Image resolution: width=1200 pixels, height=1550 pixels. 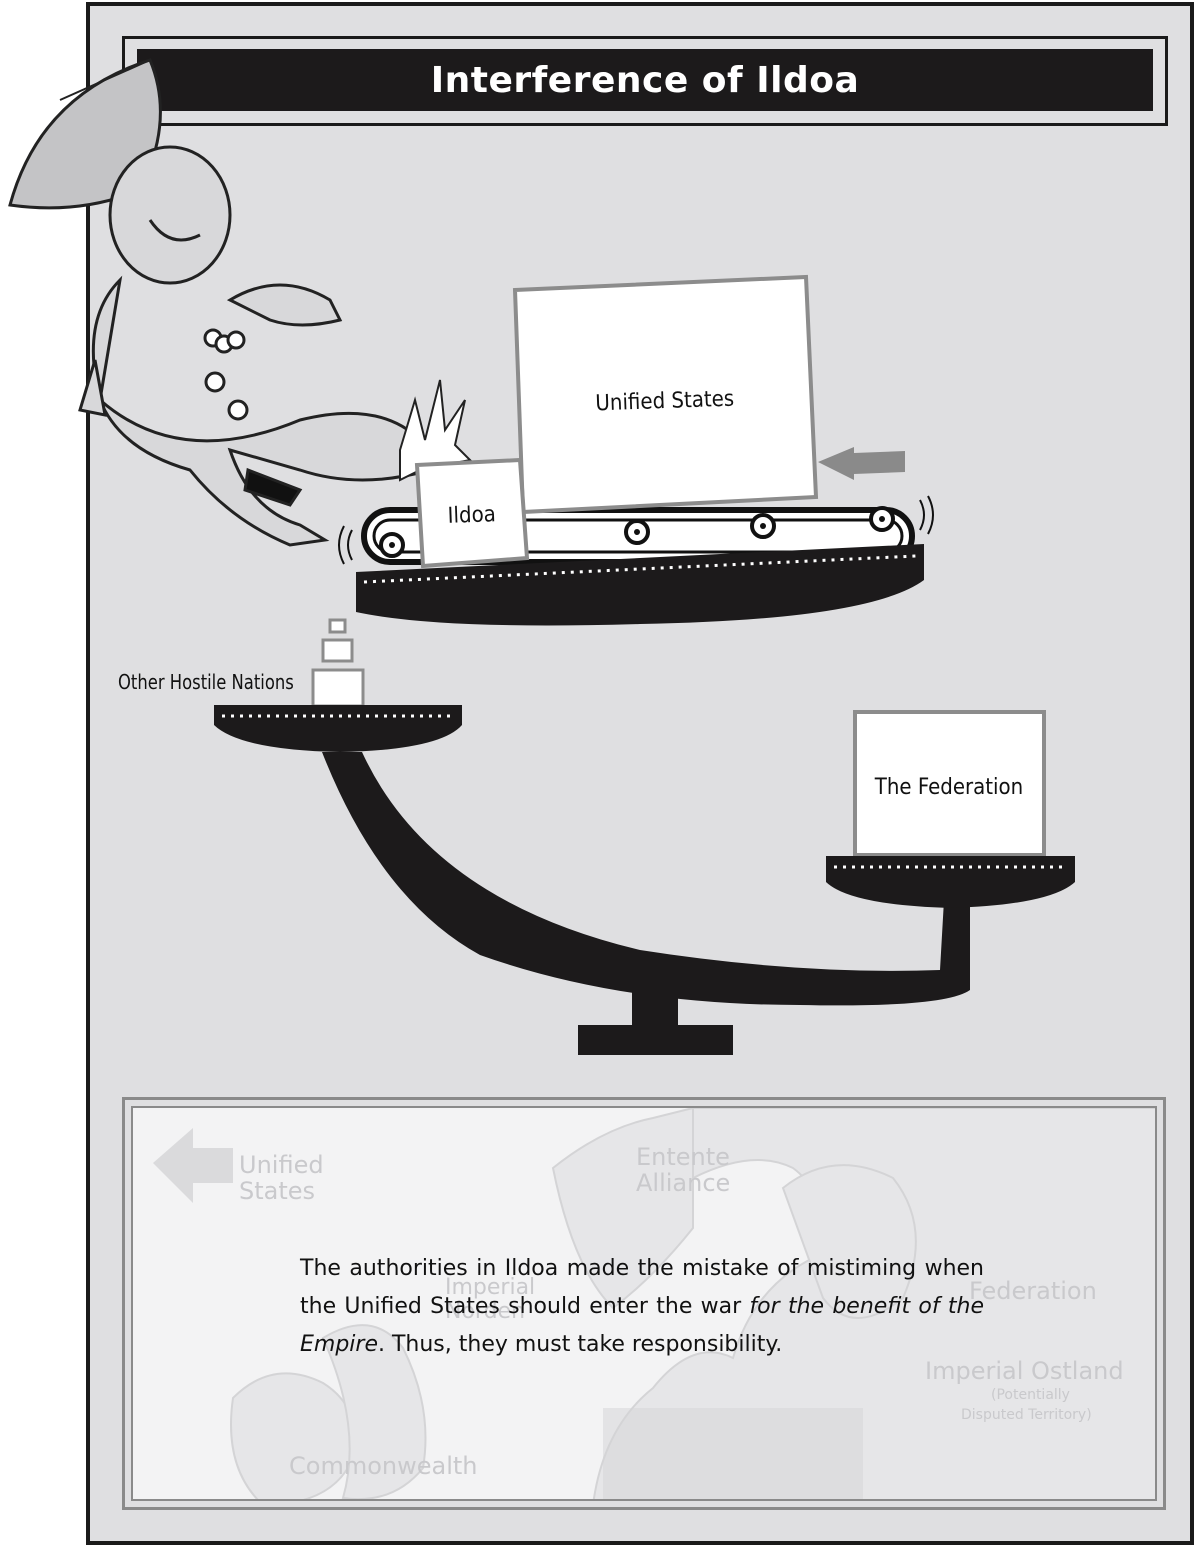 What do you see at coordinates (655, 1040) in the screenshot?
I see `scale-base` at bounding box center [655, 1040].